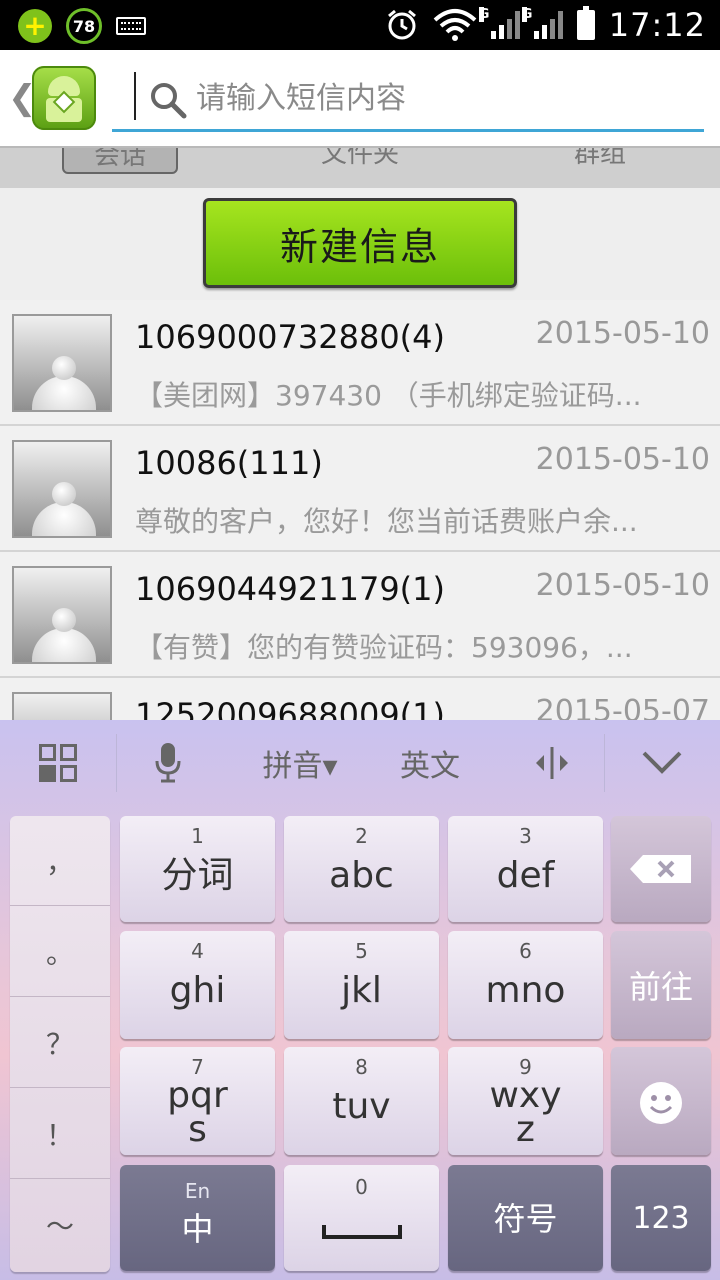 This screenshot has height=1280, width=720. Describe the element at coordinates (197, 1218) in the screenshot. I see `language-switch-button: En 中` at that location.